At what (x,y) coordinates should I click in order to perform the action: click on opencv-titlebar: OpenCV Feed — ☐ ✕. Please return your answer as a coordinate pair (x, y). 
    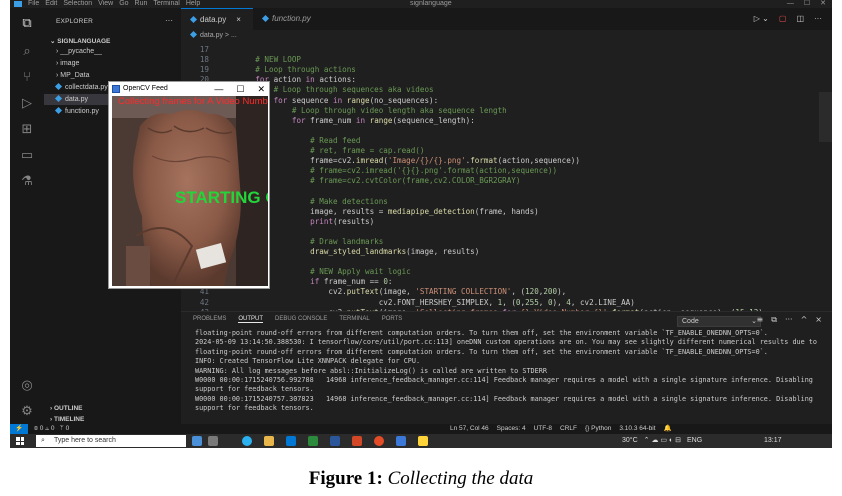
    Looking at the image, I should click on (189, 89).